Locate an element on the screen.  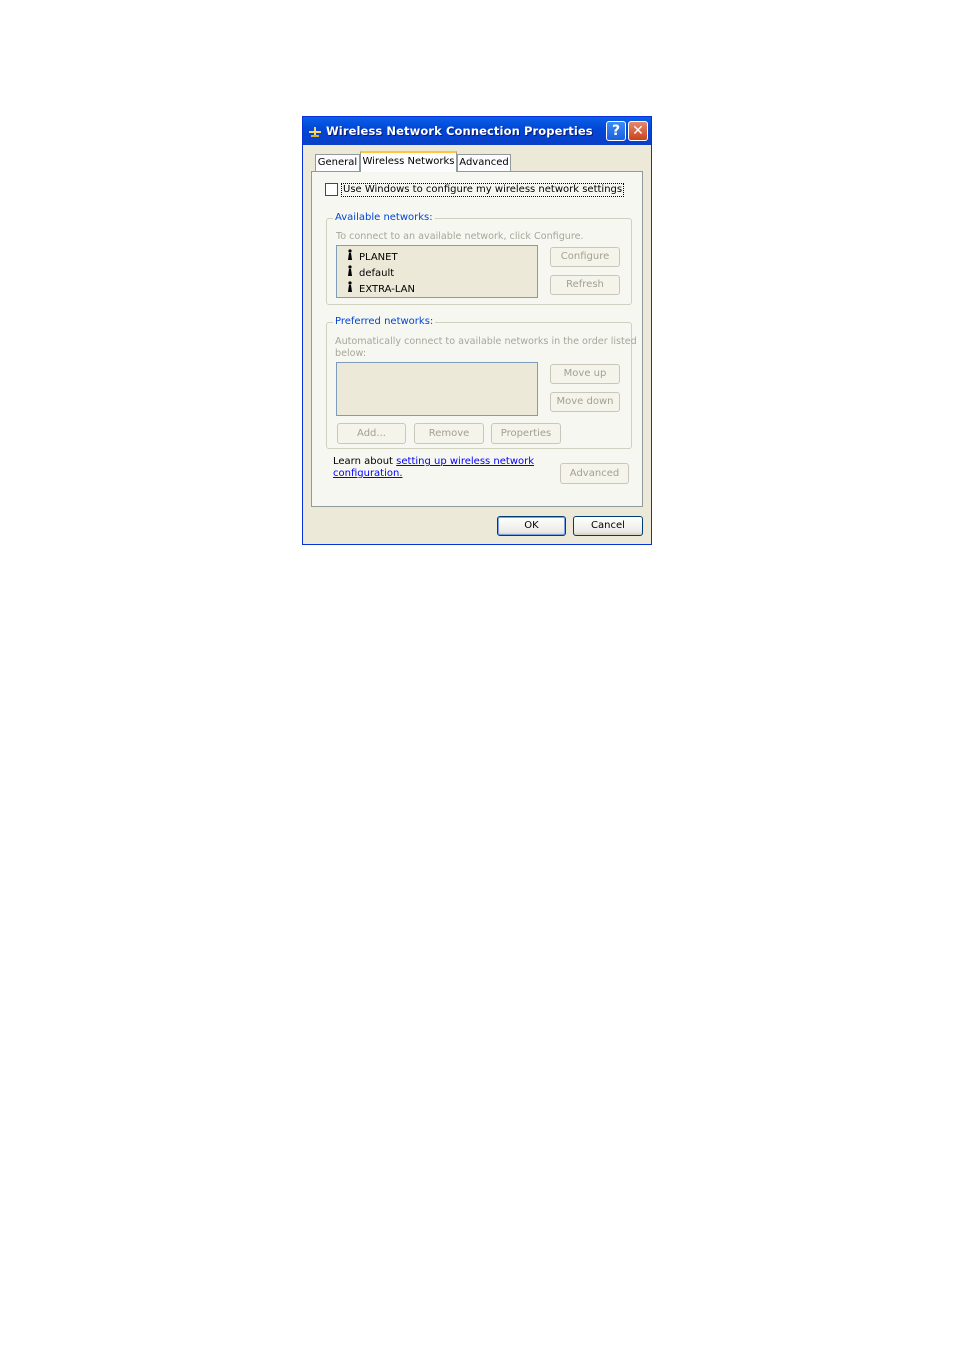
preferred-networks-list is located at coordinates (437, 389).